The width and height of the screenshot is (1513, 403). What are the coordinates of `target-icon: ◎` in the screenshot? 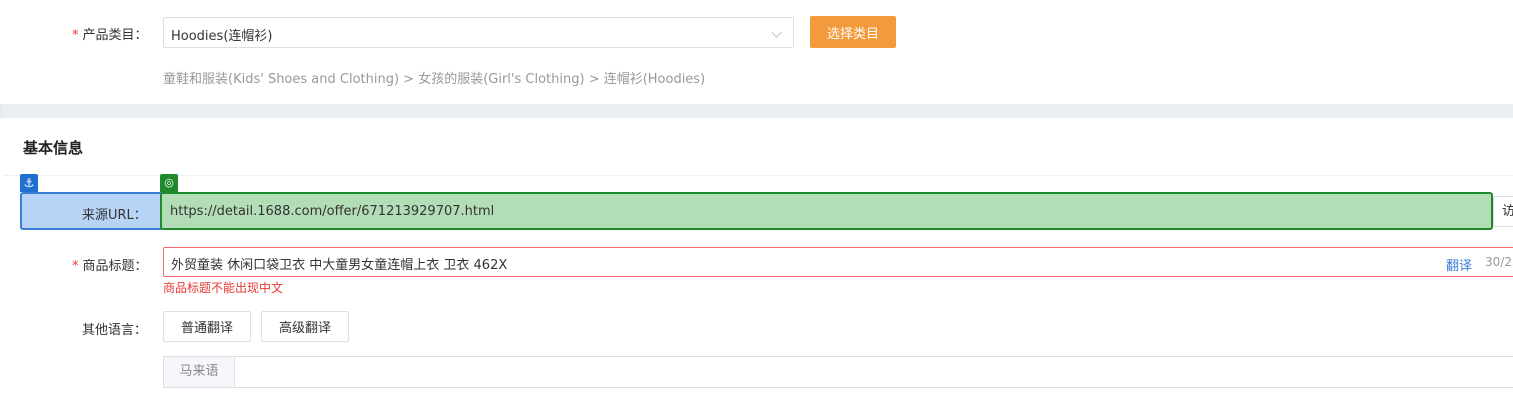 It's located at (169, 183).